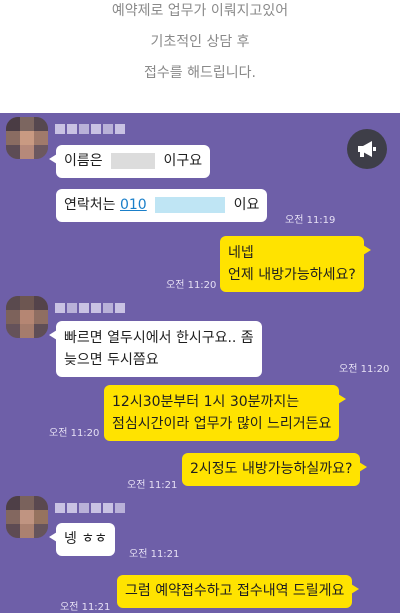  Describe the element at coordinates (225, 413) in the screenshot. I see `message-bubble: 12시30분부터 1시 30분까지는 점심시간이라 업무가 많이 느리거든요` at that location.